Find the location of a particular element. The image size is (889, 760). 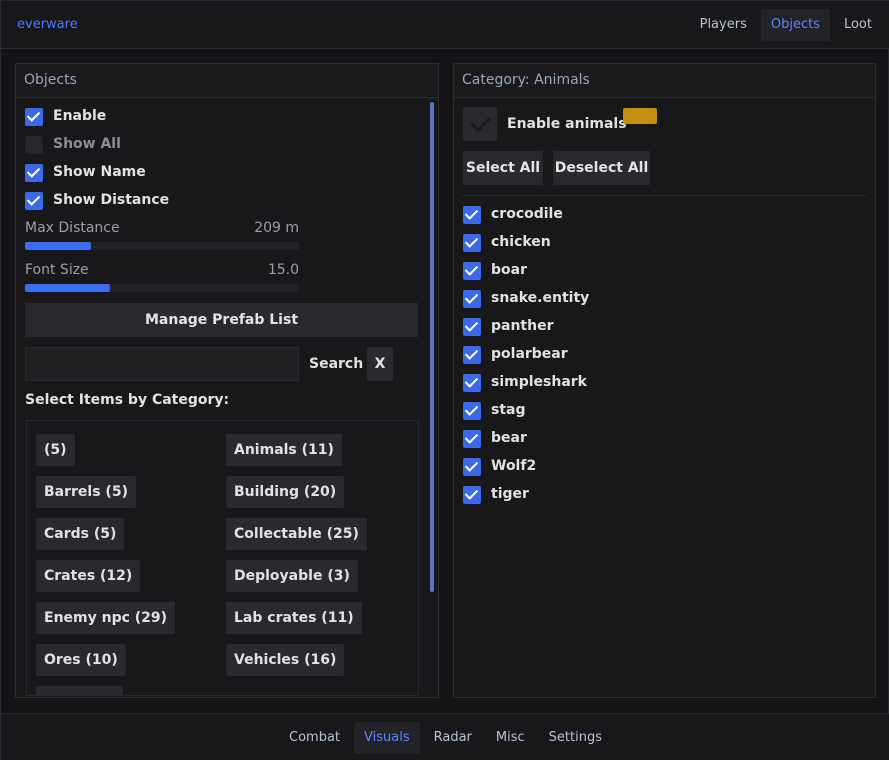

category-chip: Vehicles (16) is located at coordinates (285, 660).